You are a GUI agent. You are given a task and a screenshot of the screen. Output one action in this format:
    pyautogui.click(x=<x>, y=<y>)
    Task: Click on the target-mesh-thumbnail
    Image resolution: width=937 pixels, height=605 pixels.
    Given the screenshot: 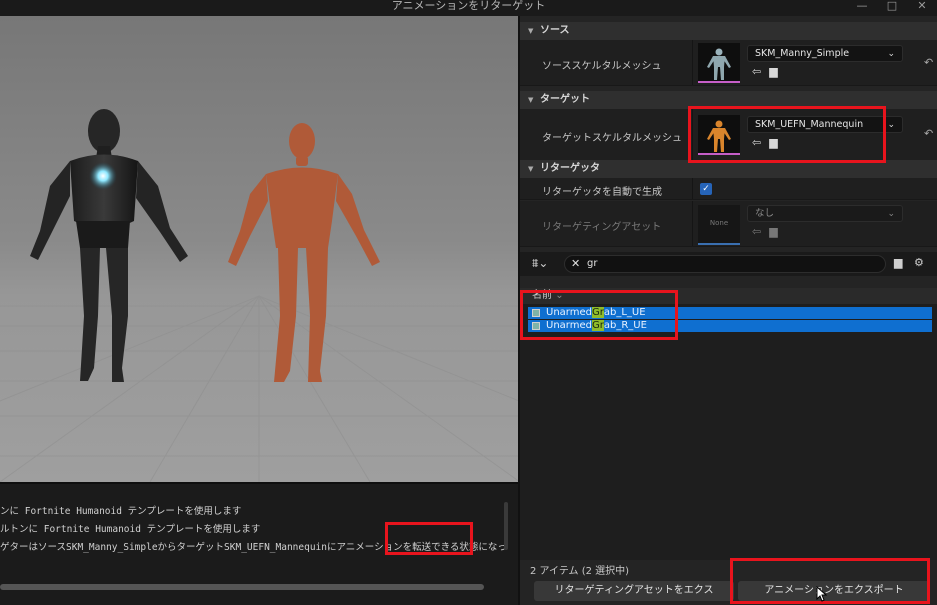 What is the action you would take?
    pyautogui.click(x=719, y=135)
    